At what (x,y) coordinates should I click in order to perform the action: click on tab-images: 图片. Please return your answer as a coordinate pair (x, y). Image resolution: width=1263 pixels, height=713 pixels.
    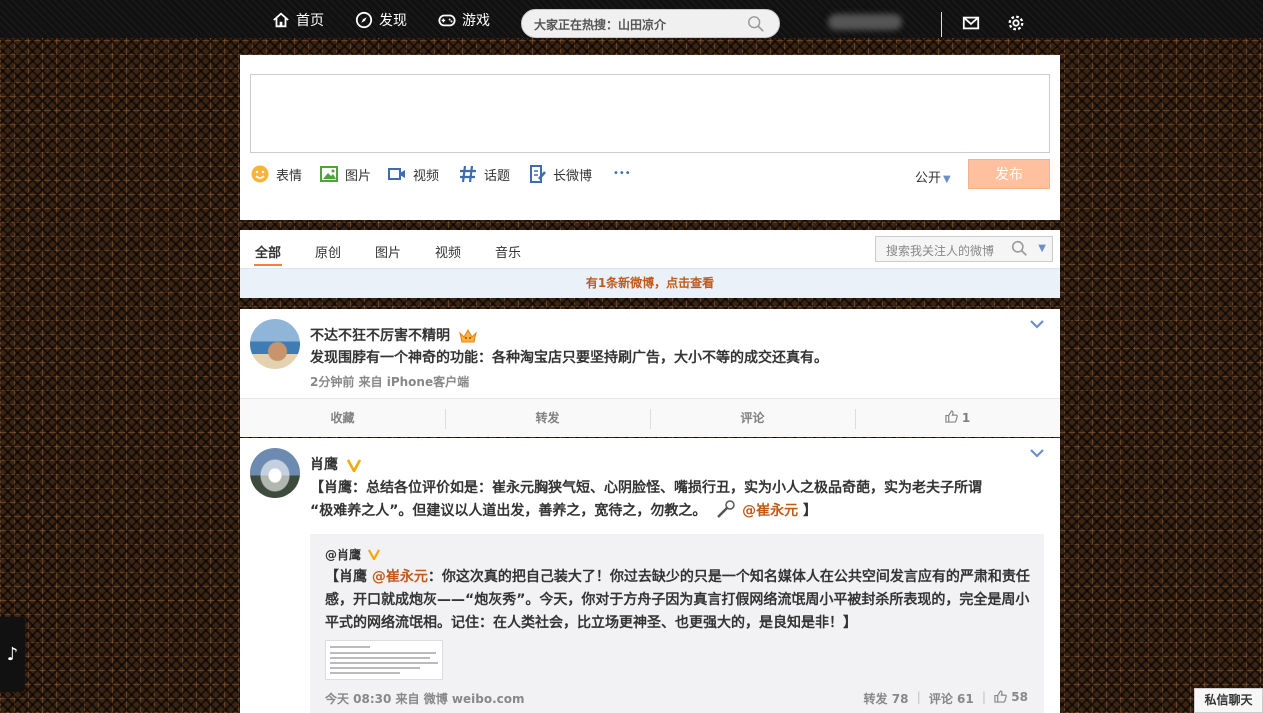
    Looking at the image, I should click on (388, 251).